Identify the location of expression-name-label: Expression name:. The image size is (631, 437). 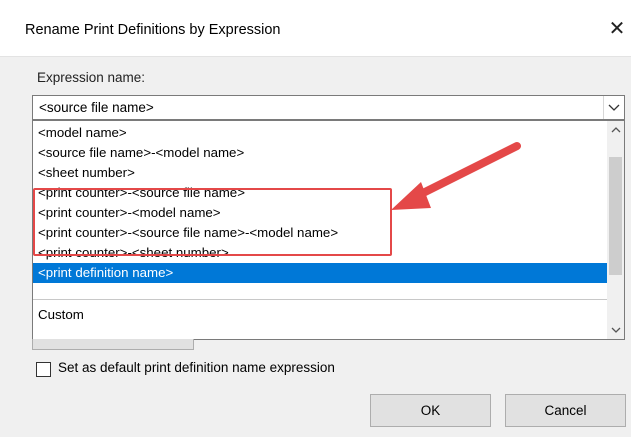
(91, 77).